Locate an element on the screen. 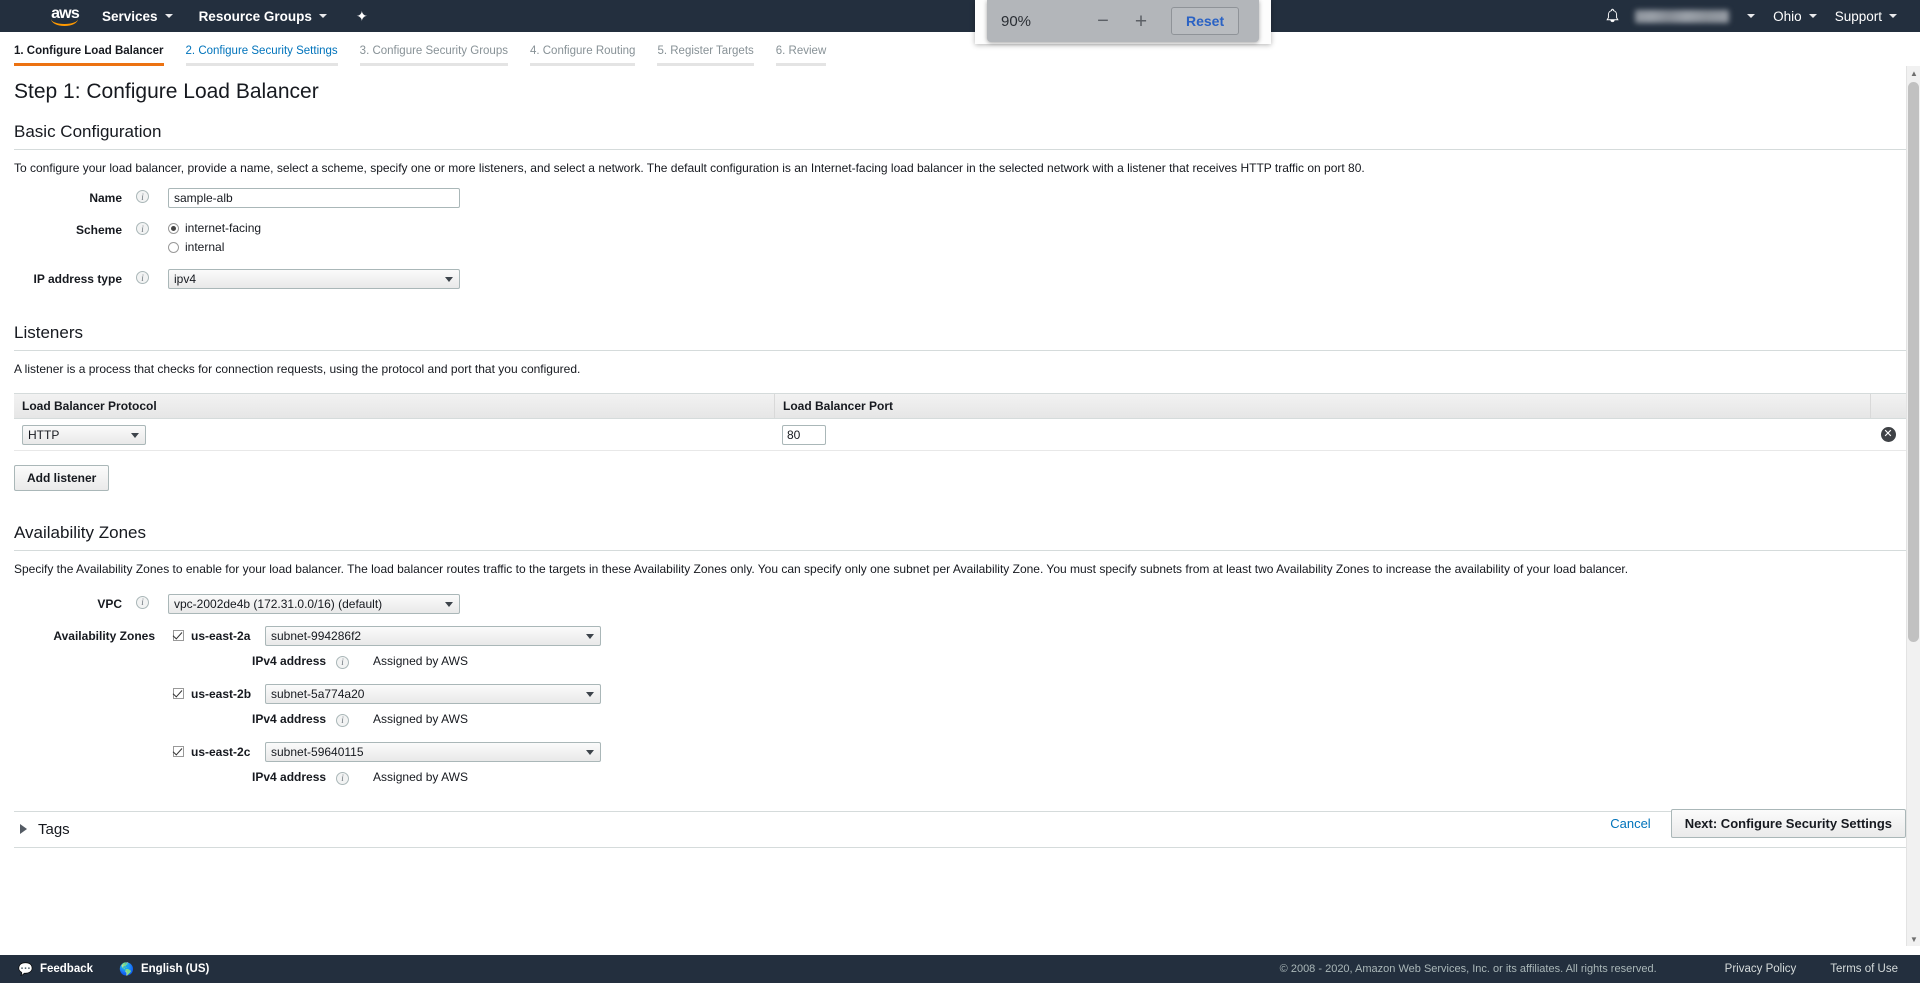  vertical-scrollbar: ▲ ▼ is located at coordinates (1913, 506).